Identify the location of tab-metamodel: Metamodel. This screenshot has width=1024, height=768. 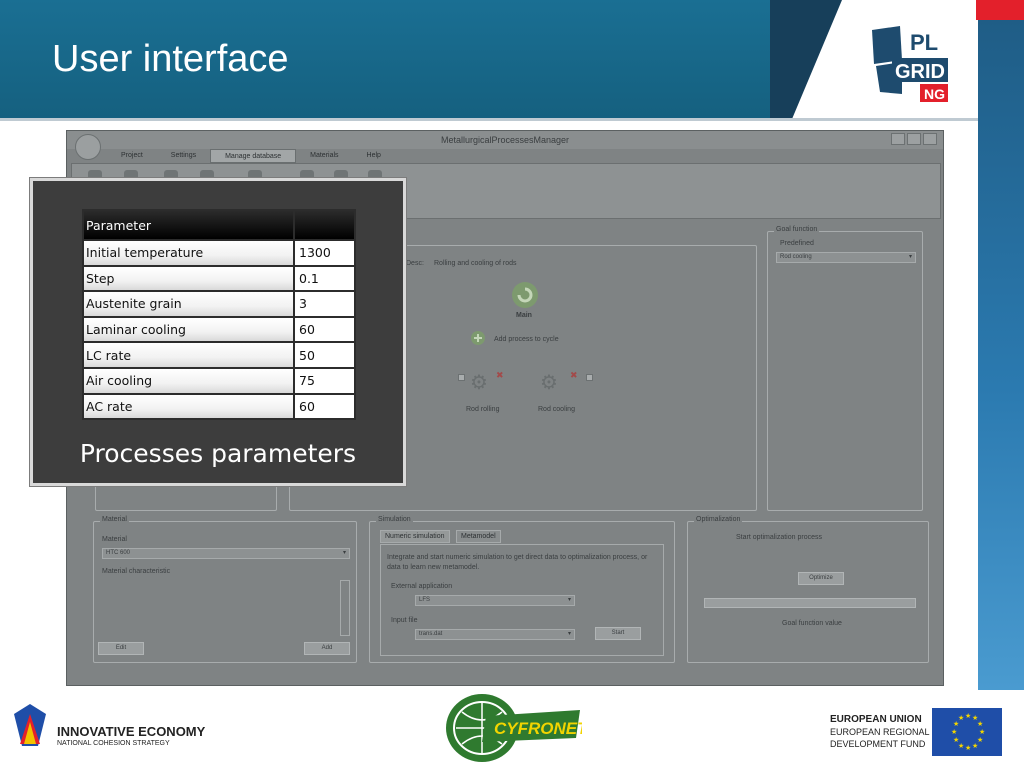
(478, 536).